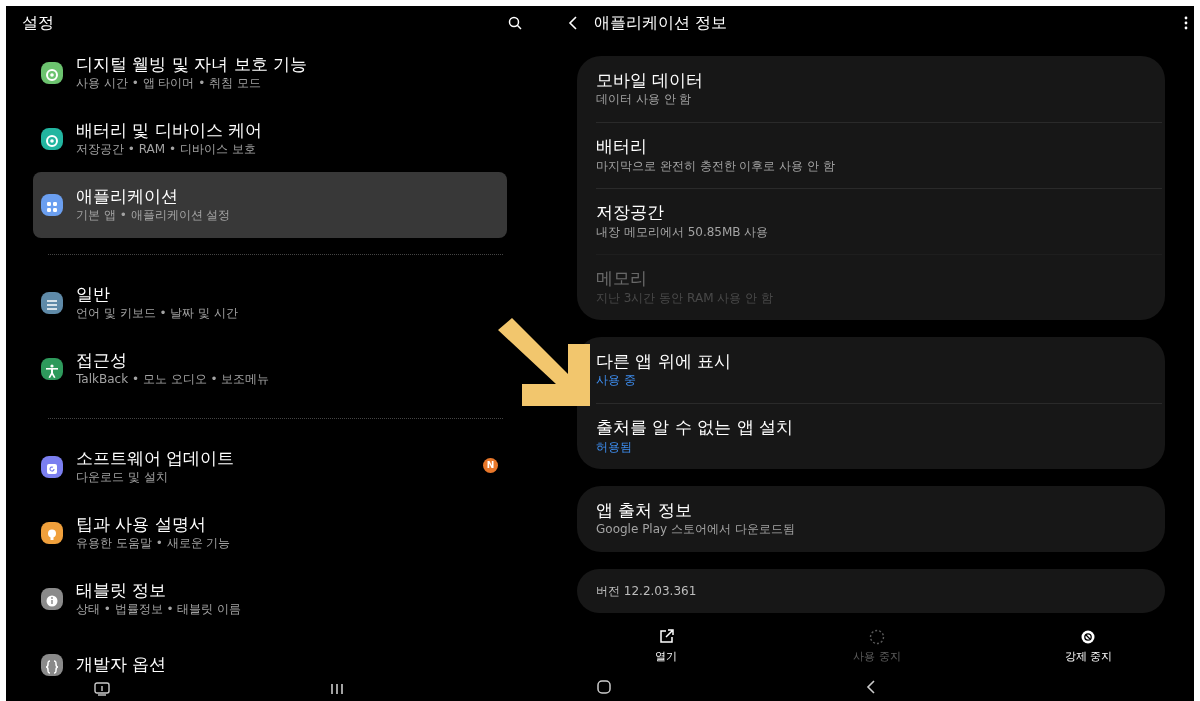 This screenshot has width=1200, height=701. What do you see at coordinates (270, 303) in the screenshot?
I see `settings-item: 일반 언어 및 키보드 • 날짜 및 시간` at bounding box center [270, 303].